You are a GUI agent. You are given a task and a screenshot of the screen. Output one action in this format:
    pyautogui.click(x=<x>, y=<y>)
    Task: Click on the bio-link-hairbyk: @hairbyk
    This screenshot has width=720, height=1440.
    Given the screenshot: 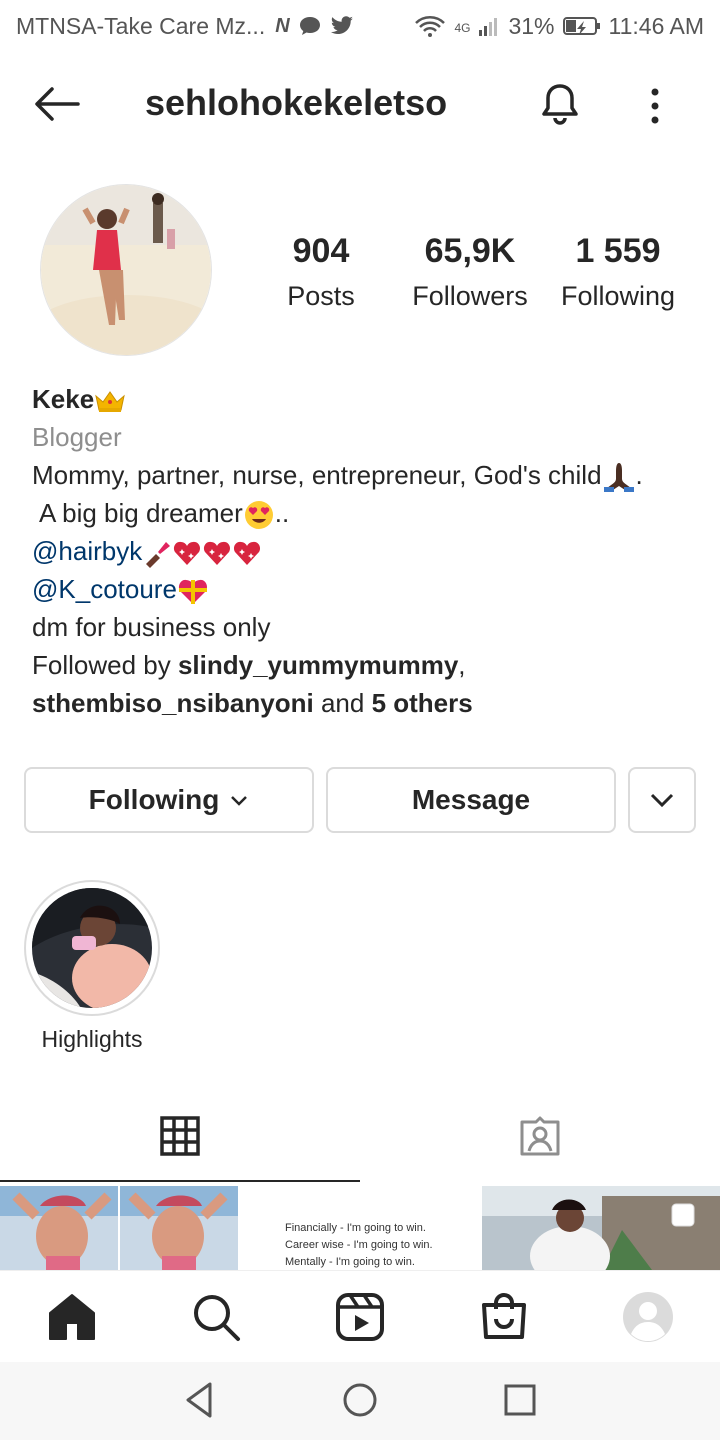 What is the action you would take?
    pyautogui.click(x=87, y=551)
    